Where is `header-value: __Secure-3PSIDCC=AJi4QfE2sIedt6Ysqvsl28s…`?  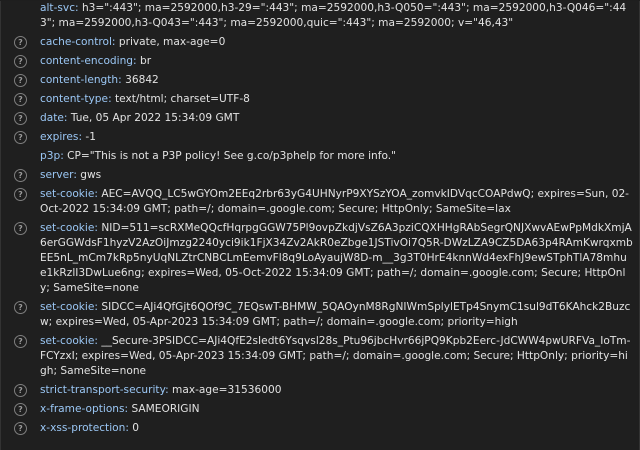 header-value: __Secure-3PSIDCC=AJi4QfE2sIedt6Ysqvsl28s… is located at coordinates (335, 356).